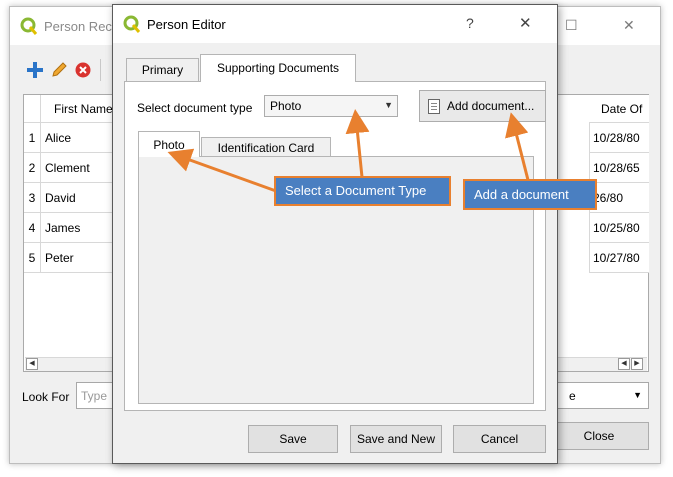 Image resolution: width=673 pixels, height=477 pixels. Describe the element at coordinates (32, 258) in the screenshot. I see `row-number: 5` at that location.